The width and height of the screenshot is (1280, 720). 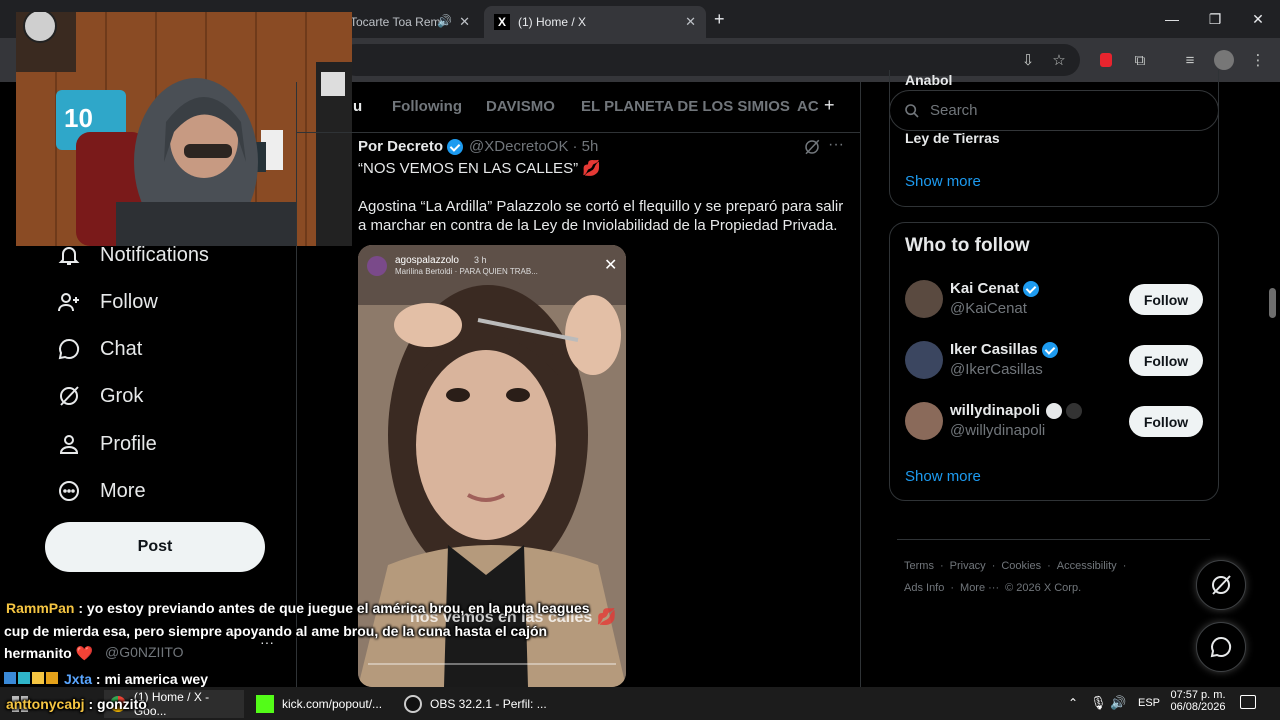 What do you see at coordinates (836, 145) in the screenshot?
I see `tweet-more-icon: ···` at bounding box center [836, 145].